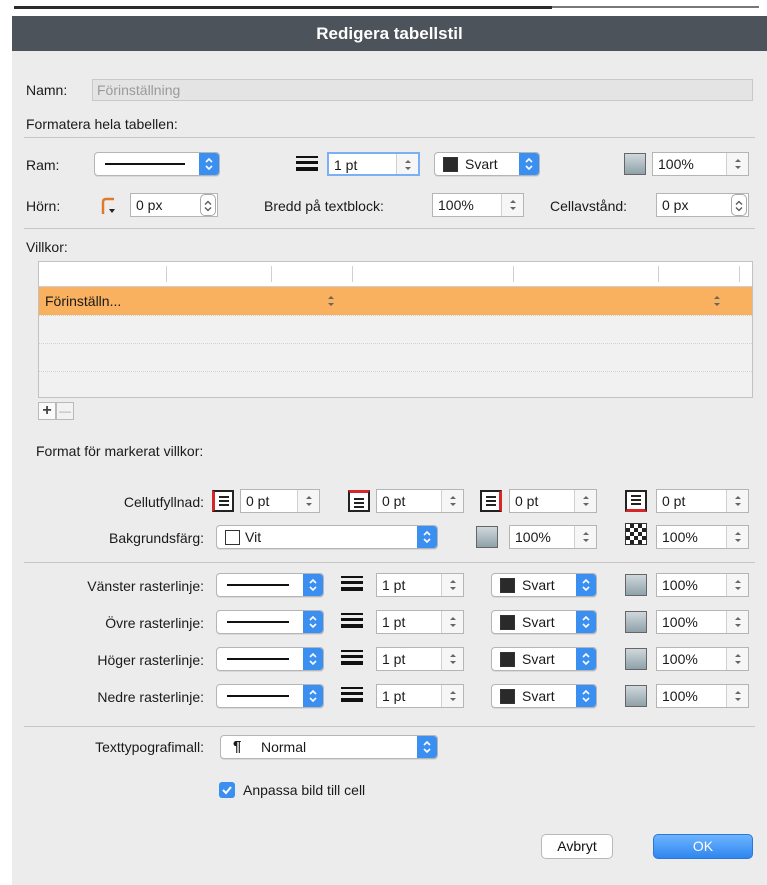 The width and height of the screenshot is (767, 885). Describe the element at coordinates (700, 164) in the screenshot. I see `frame-tint-stepper: 100%` at that location.